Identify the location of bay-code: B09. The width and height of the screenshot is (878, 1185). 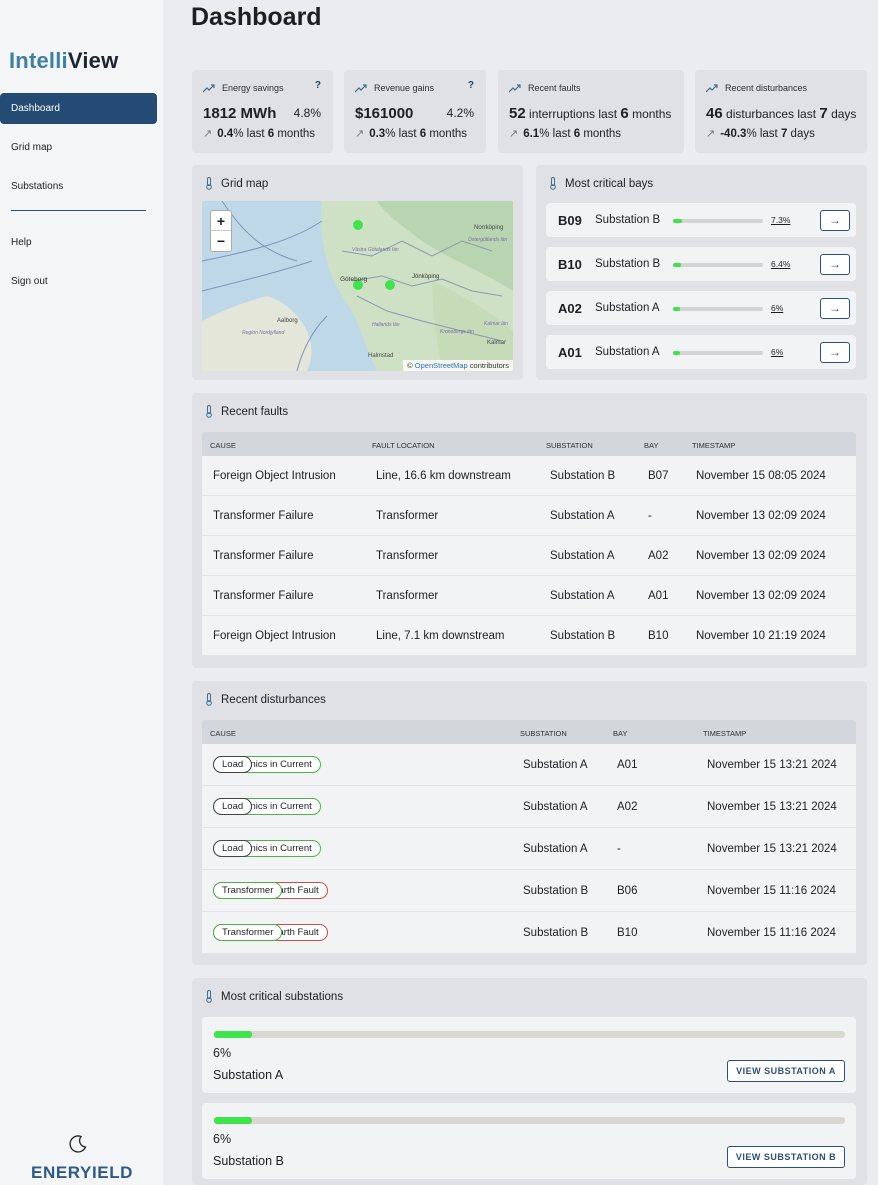
(570, 220).